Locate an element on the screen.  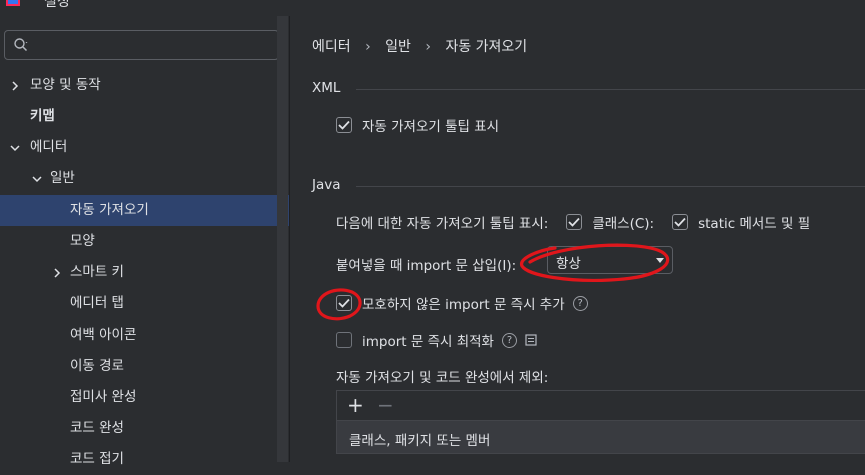
sidebar-item-auto-import: 자동 가져오기 is located at coordinates (144, 210).